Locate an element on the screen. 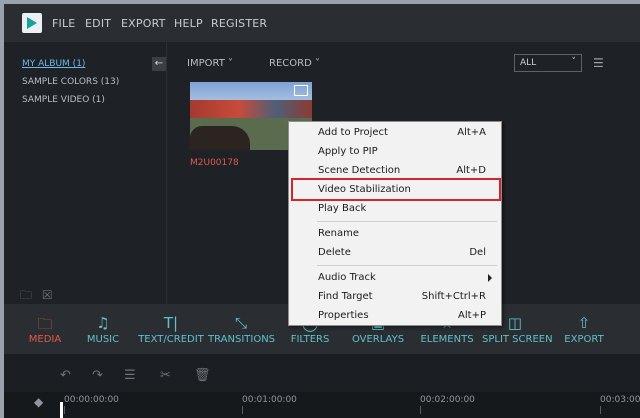  timecode: 00:00:00:00 is located at coordinates (91, 400).